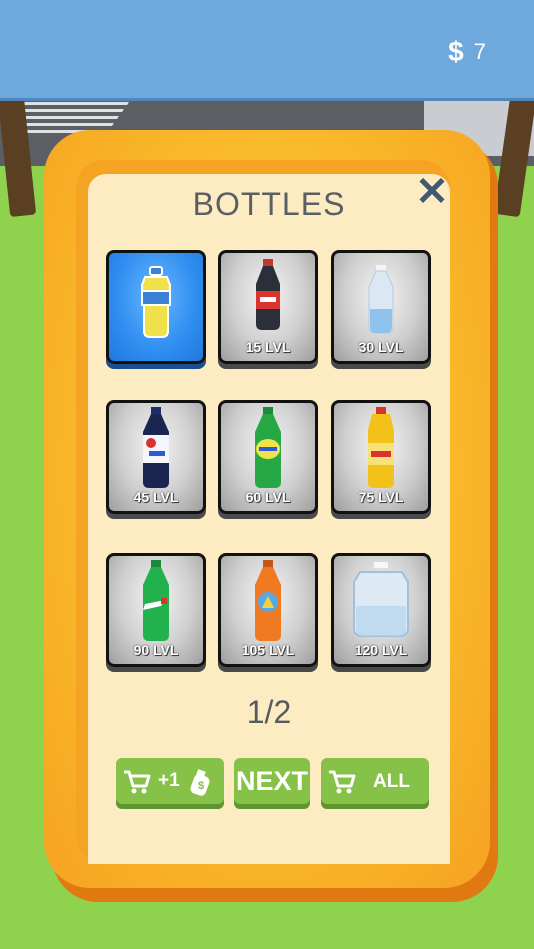 This screenshot has height=949, width=534. What do you see at coordinates (381, 610) in the screenshot?
I see `bottle-tile-water-jug: 120 LVL` at bounding box center [381, 610].